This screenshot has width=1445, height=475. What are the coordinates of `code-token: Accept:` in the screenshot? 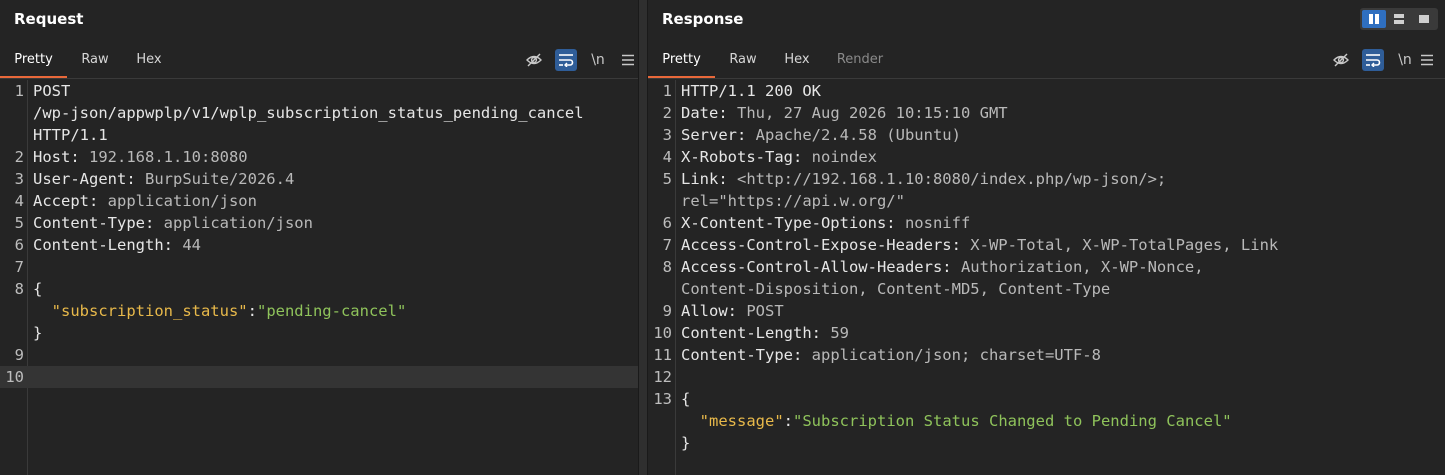 It's located at (66, 201).